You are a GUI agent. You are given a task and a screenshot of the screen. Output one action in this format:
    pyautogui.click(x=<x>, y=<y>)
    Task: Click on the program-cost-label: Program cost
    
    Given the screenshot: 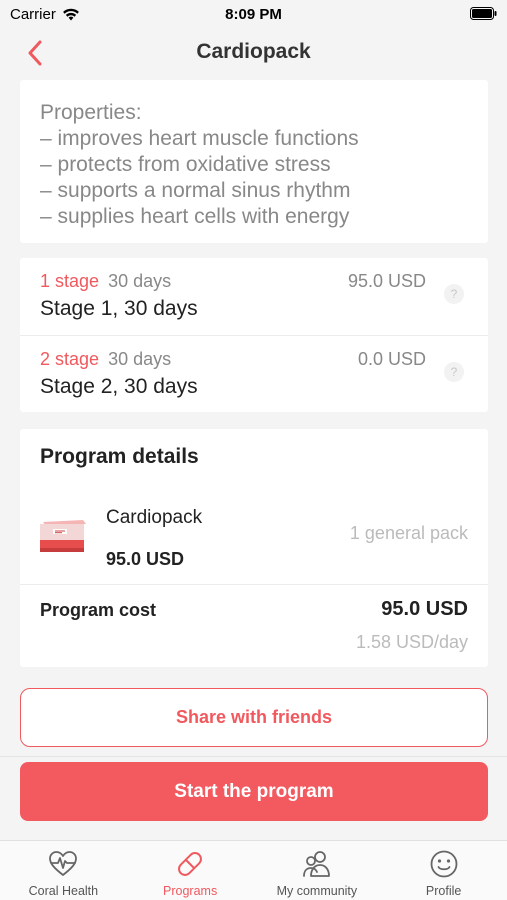 What is the action you would take?
    pyautogui.click(x=98, y=610)
    